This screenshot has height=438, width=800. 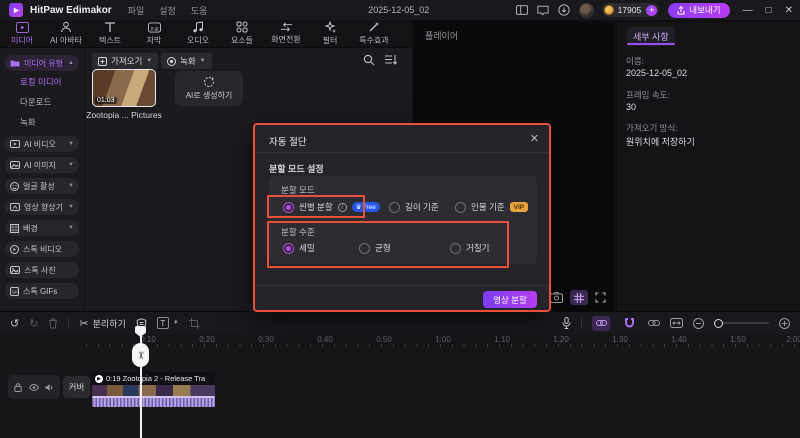 What do you see at coordinates (654, 323) in the screenshot?
I see `unlink-button` at bounding box center [654, 323].